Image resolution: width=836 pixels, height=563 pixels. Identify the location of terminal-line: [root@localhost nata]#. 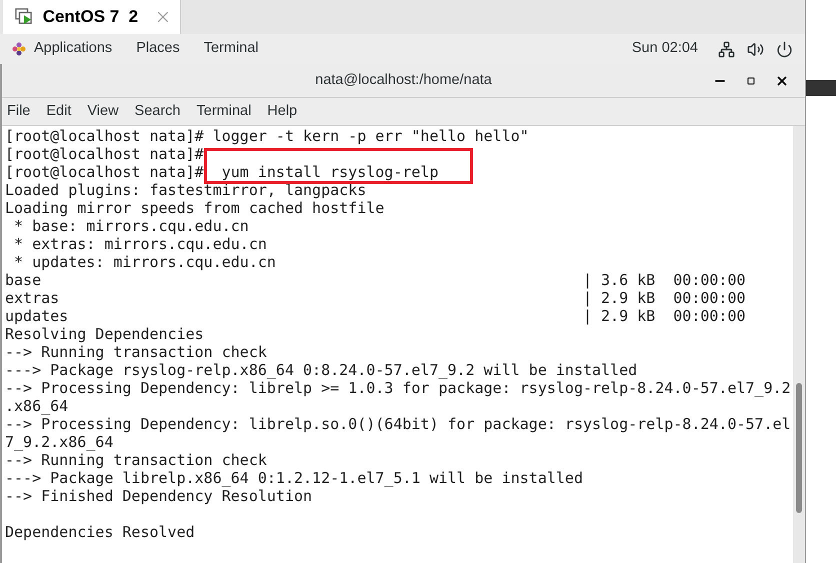
(104, 154).